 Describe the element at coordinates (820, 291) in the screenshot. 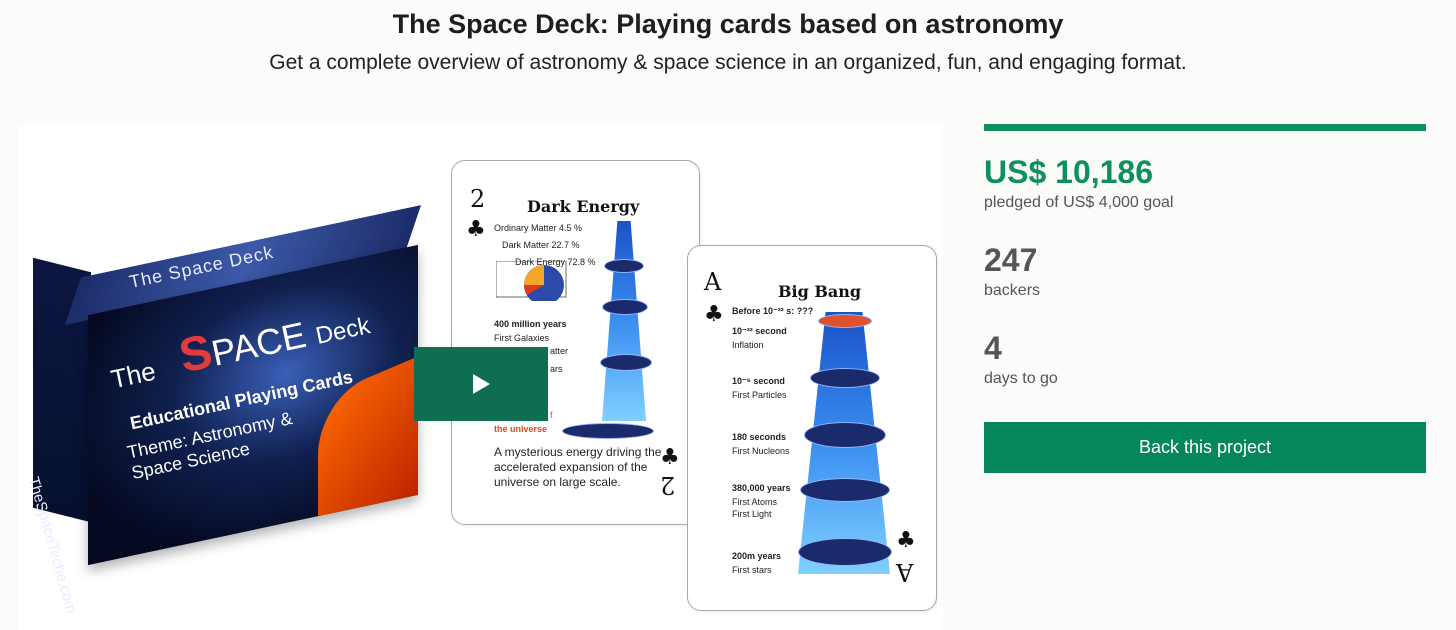

I see `card-title: Big Bang` at that location.